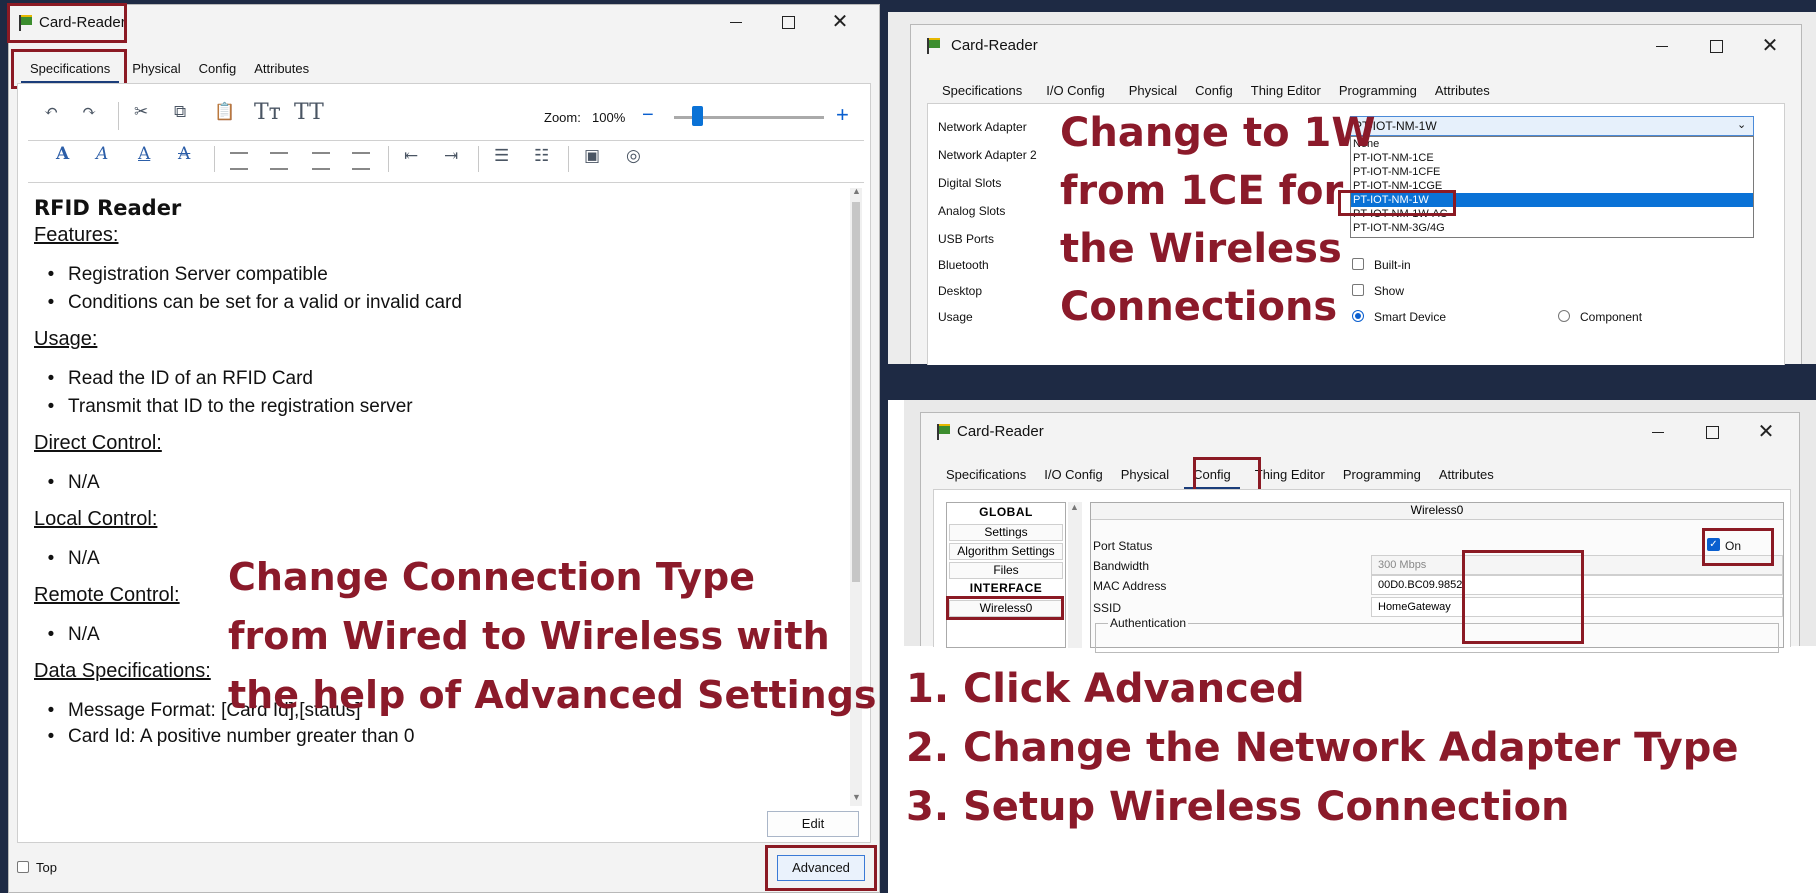 This screenshot has width=1816, height=893. Describe the element at coordinates (51, 112) in the screenshot. I see `undo-icon: ↶` at that location.